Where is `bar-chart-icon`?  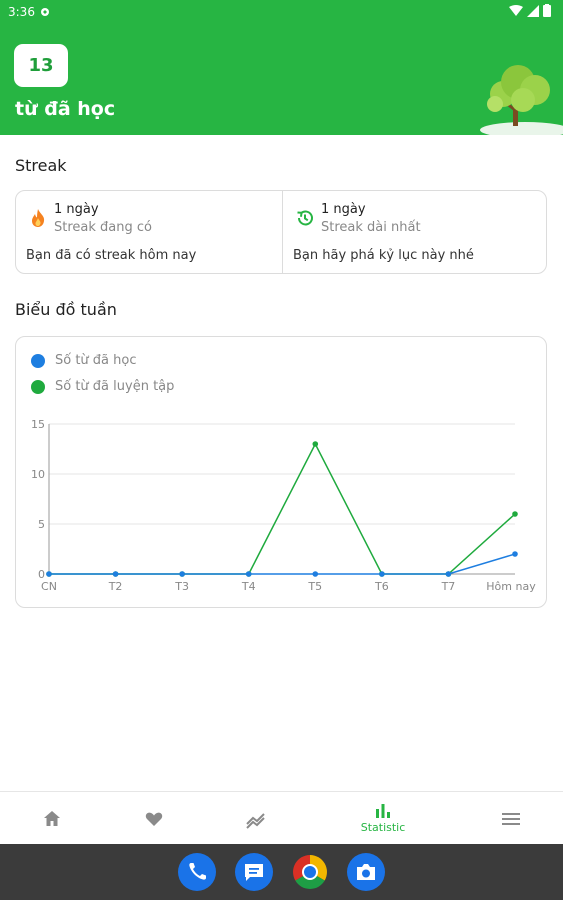
bar-chart-icon is located at coordinates (383, 811).